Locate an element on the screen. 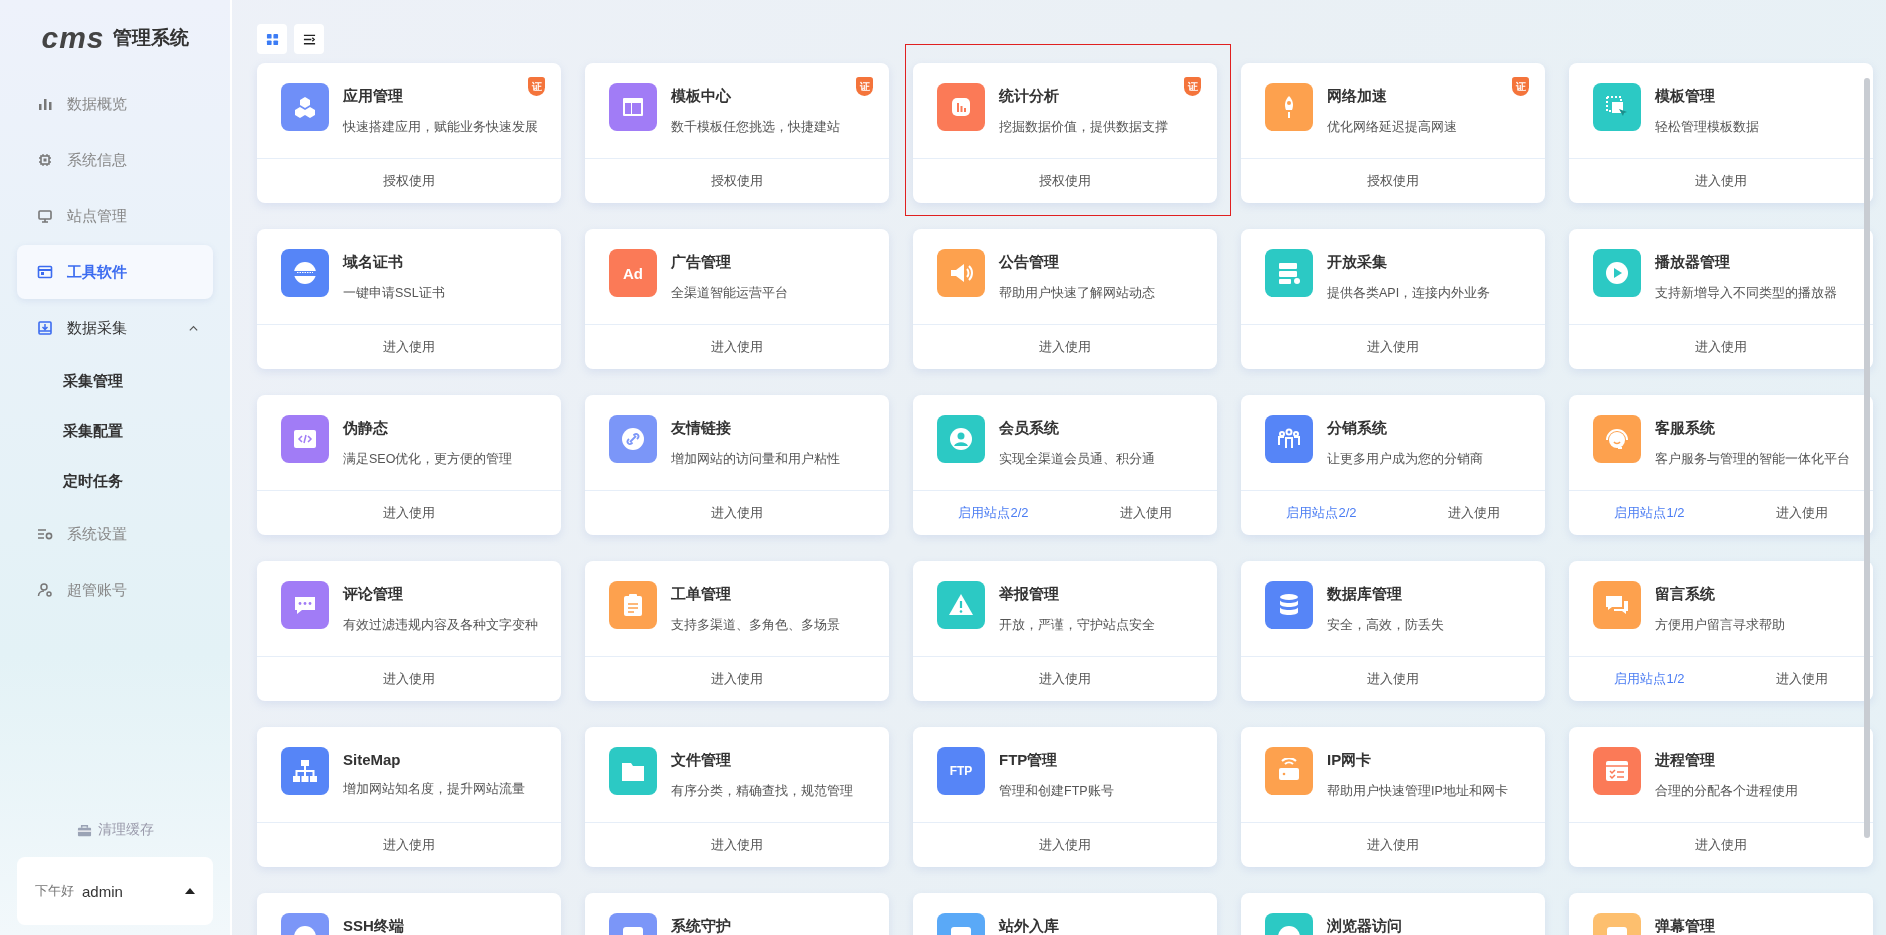 This screenshot has width=1886, height=935. card-description: 支持新增导入不同类型的播放器 is located at coordinates (1746, 293).